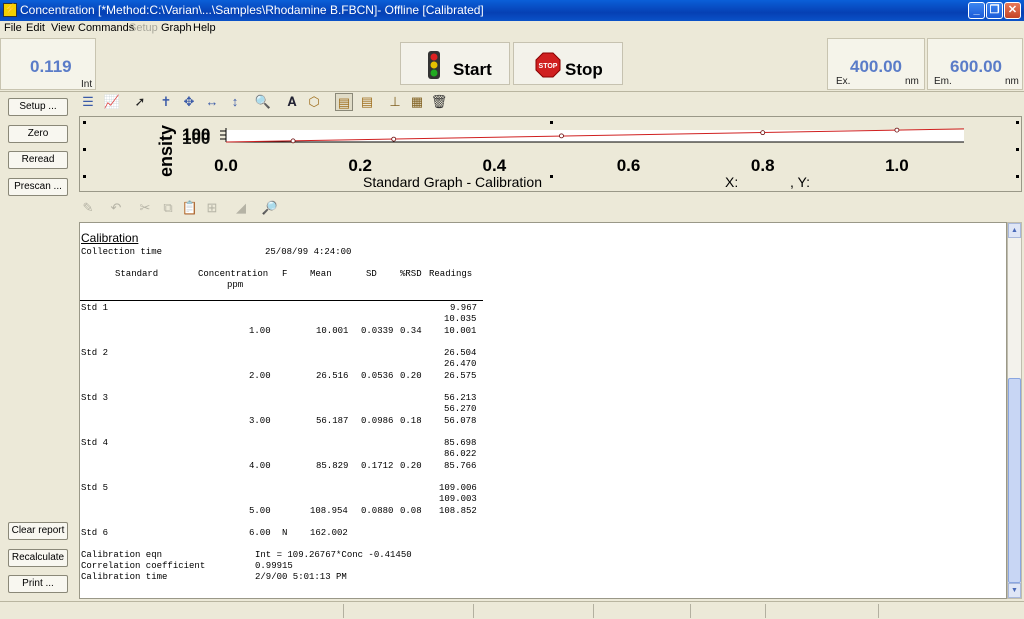 This screenshot has width=1024, height=619. Describe the element at coordinates (994, 10) in the screenshot. I see `maximize-button: ❐` at that location.